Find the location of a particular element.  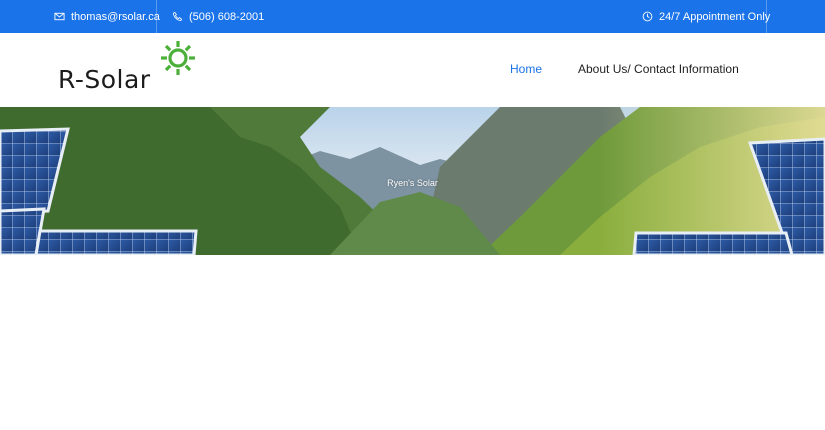

contact-email-text: thomas@rsolar.ca is located at coordinates (115, 17).